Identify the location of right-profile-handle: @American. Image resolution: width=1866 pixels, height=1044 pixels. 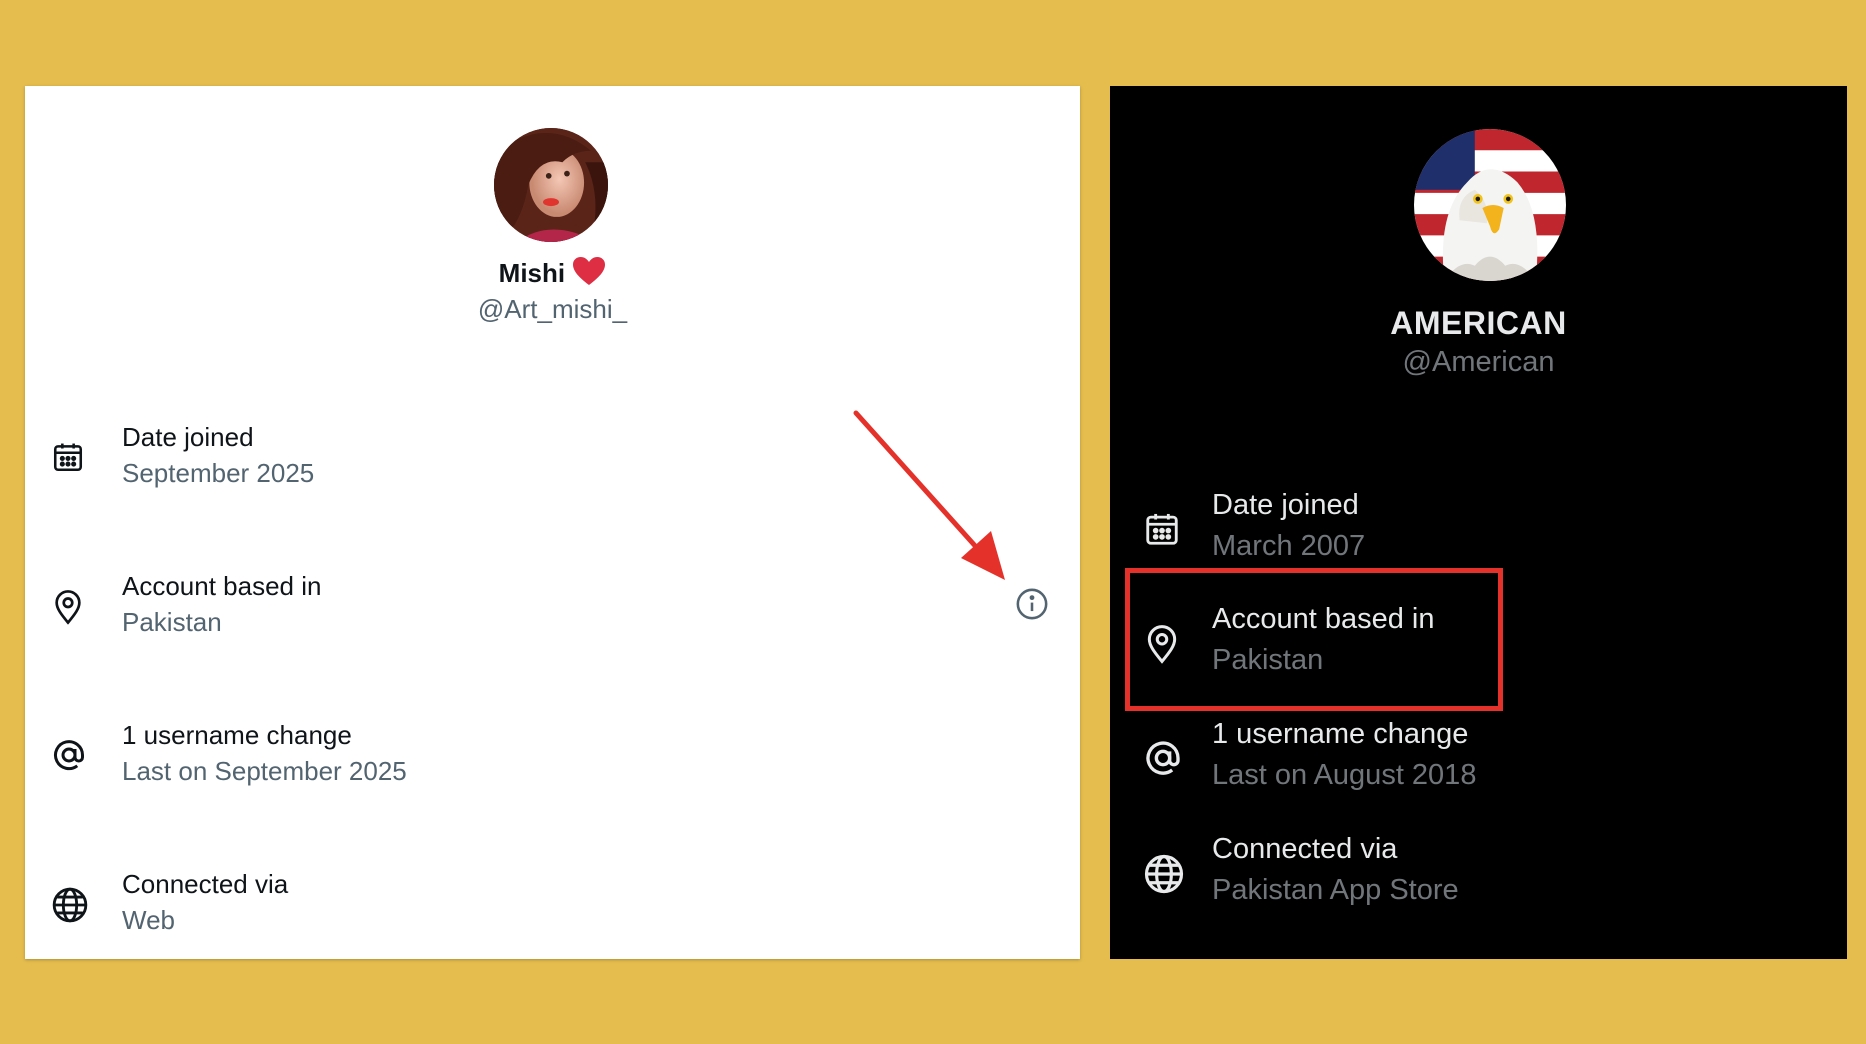
(1478, 362).